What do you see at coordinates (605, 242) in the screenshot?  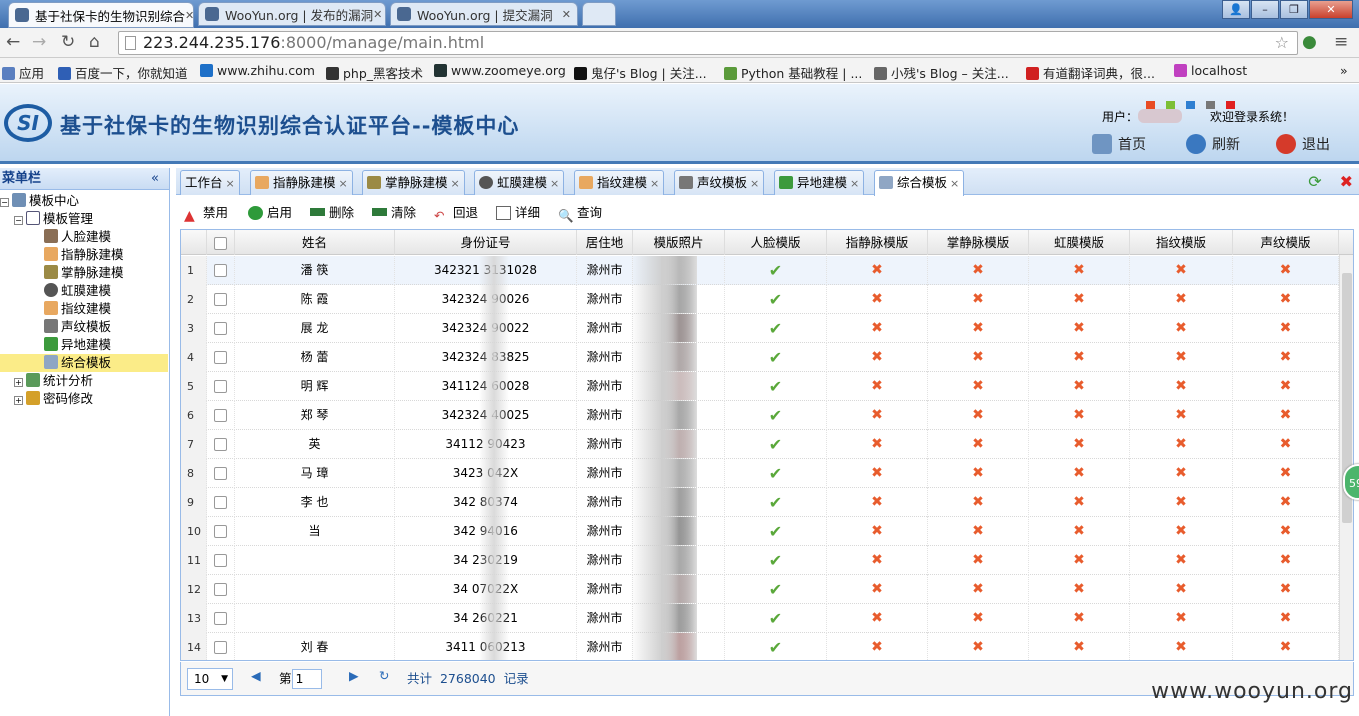 I see `header-city: 居住地` at bounding box center [605, 242].